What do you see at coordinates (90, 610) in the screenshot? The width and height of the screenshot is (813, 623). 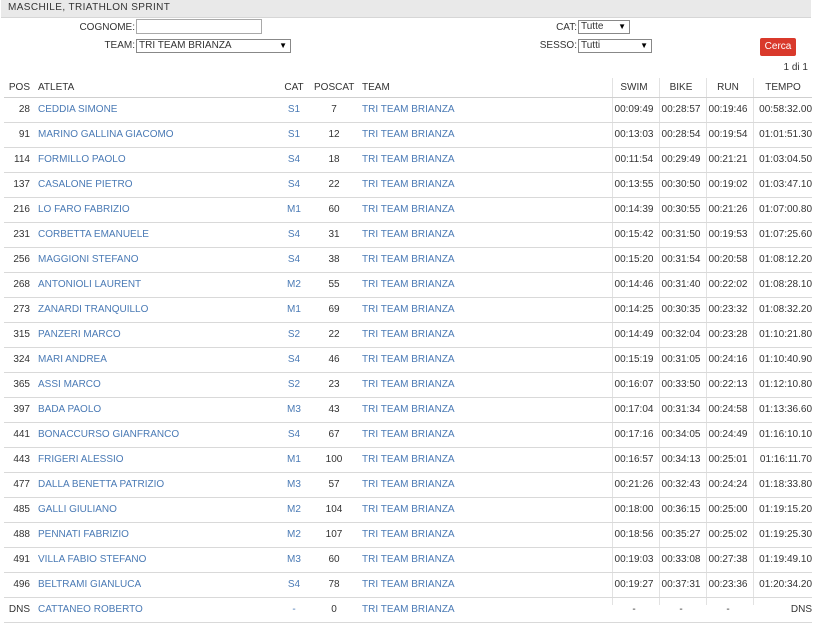 I see `athlete-link: CATTANEO ROBERTO` at bounding box center [90, 610].